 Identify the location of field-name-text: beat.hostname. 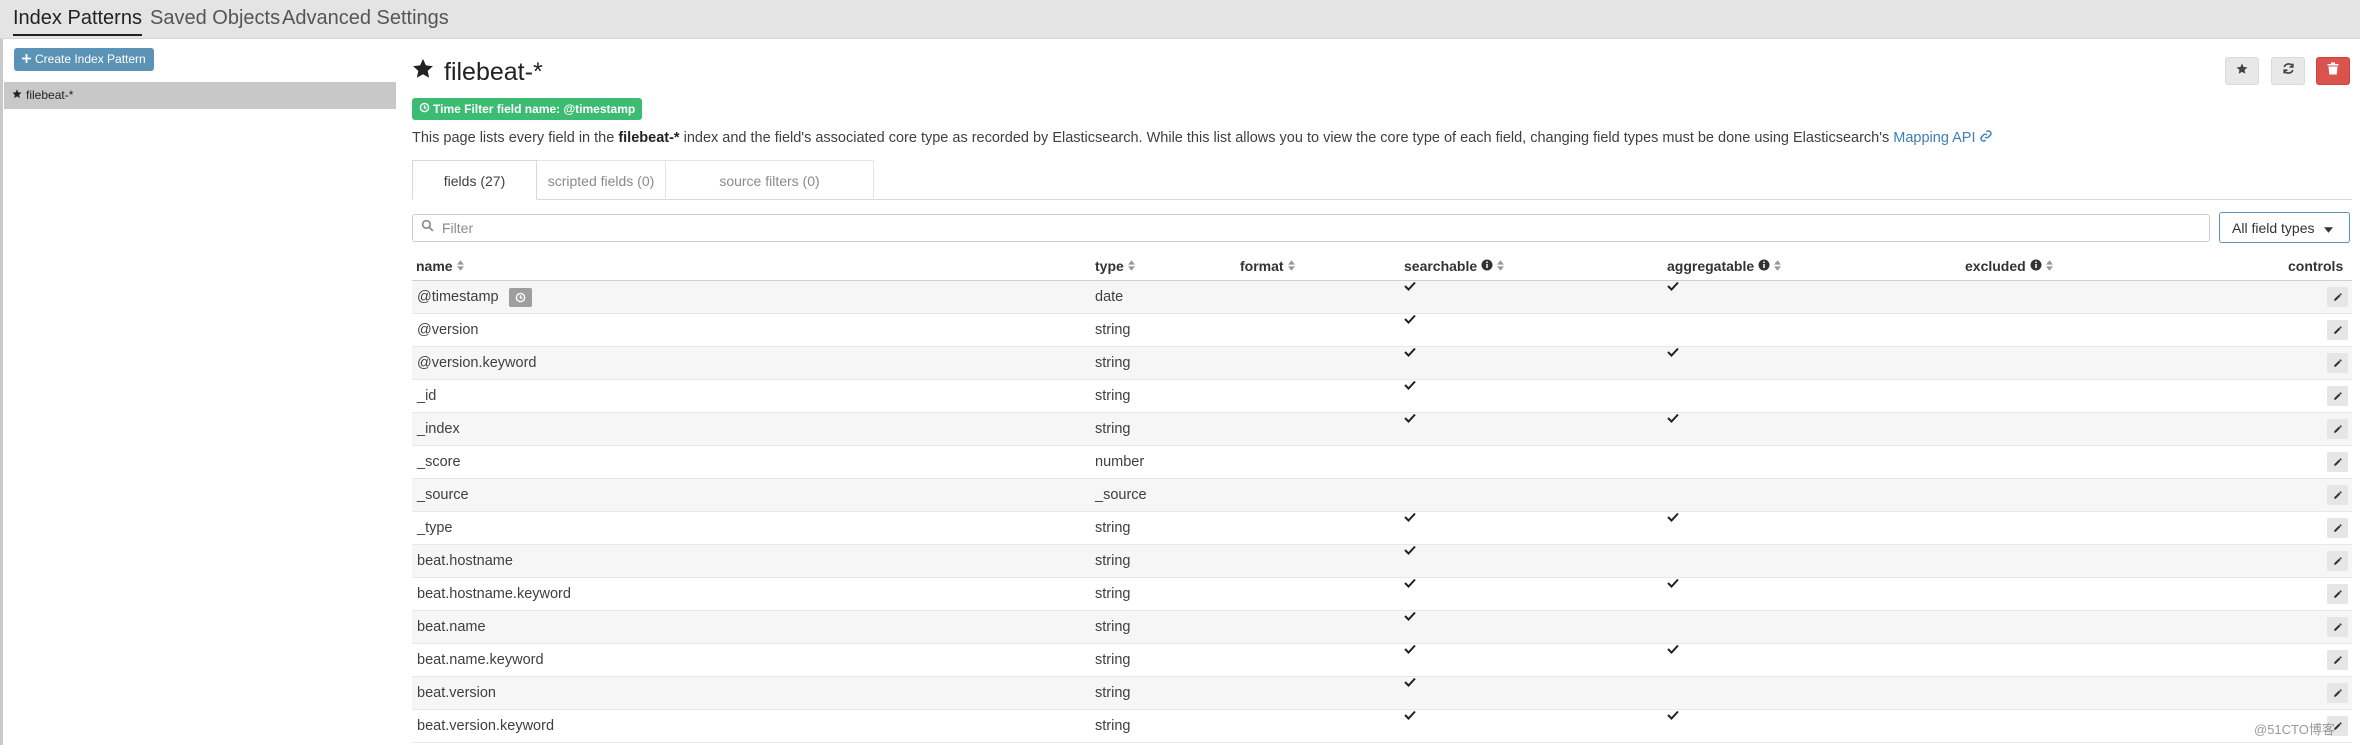
(465, 561).